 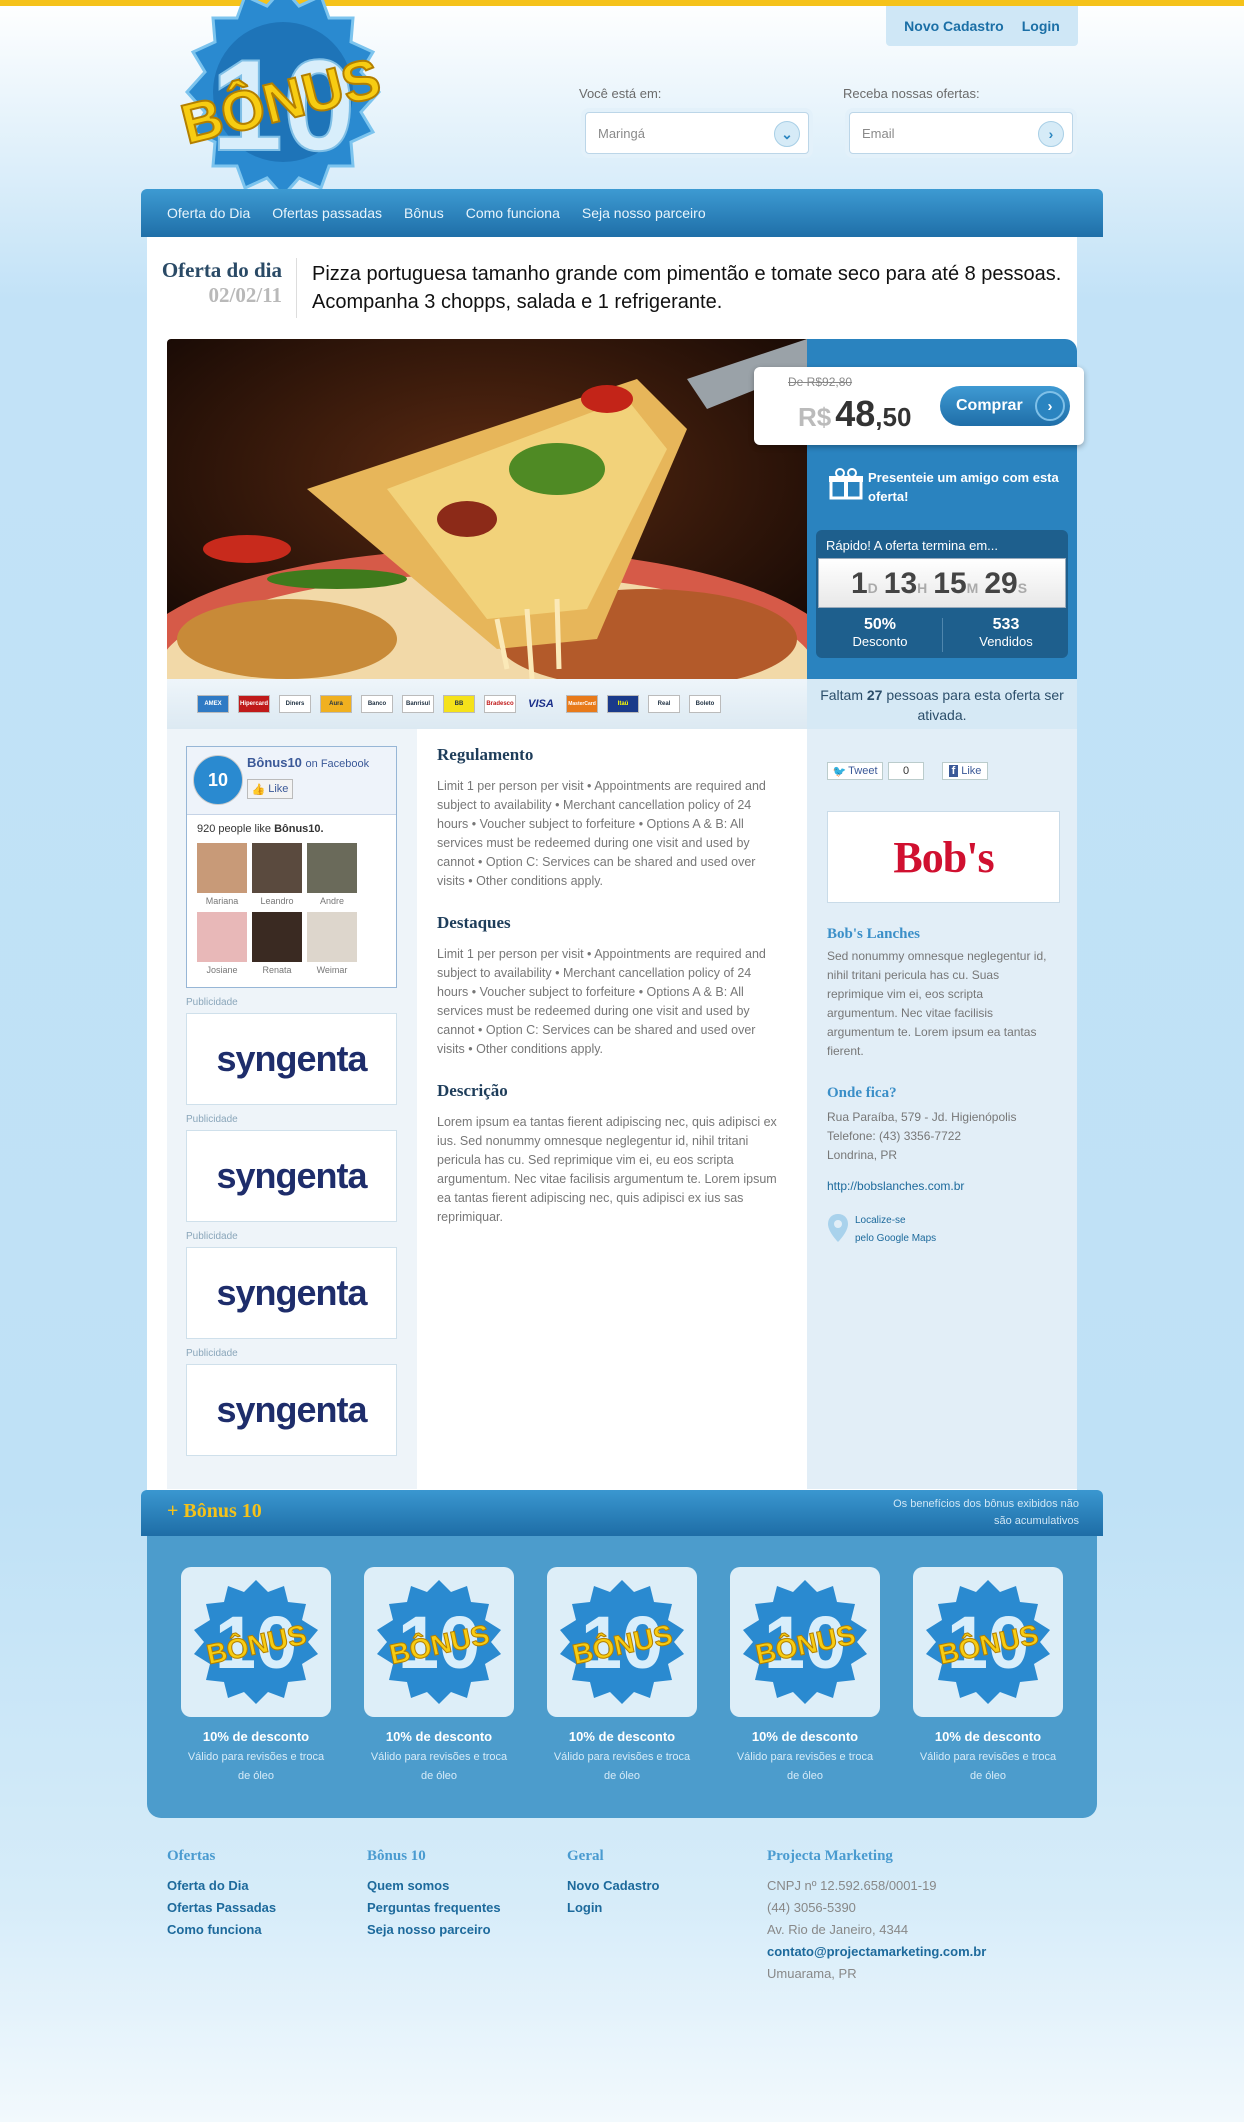 What do you see at coordinates (1005, 406) in the screenshot?
I see `buy-button: Comprar ›` at bounding box center [1005, 406].